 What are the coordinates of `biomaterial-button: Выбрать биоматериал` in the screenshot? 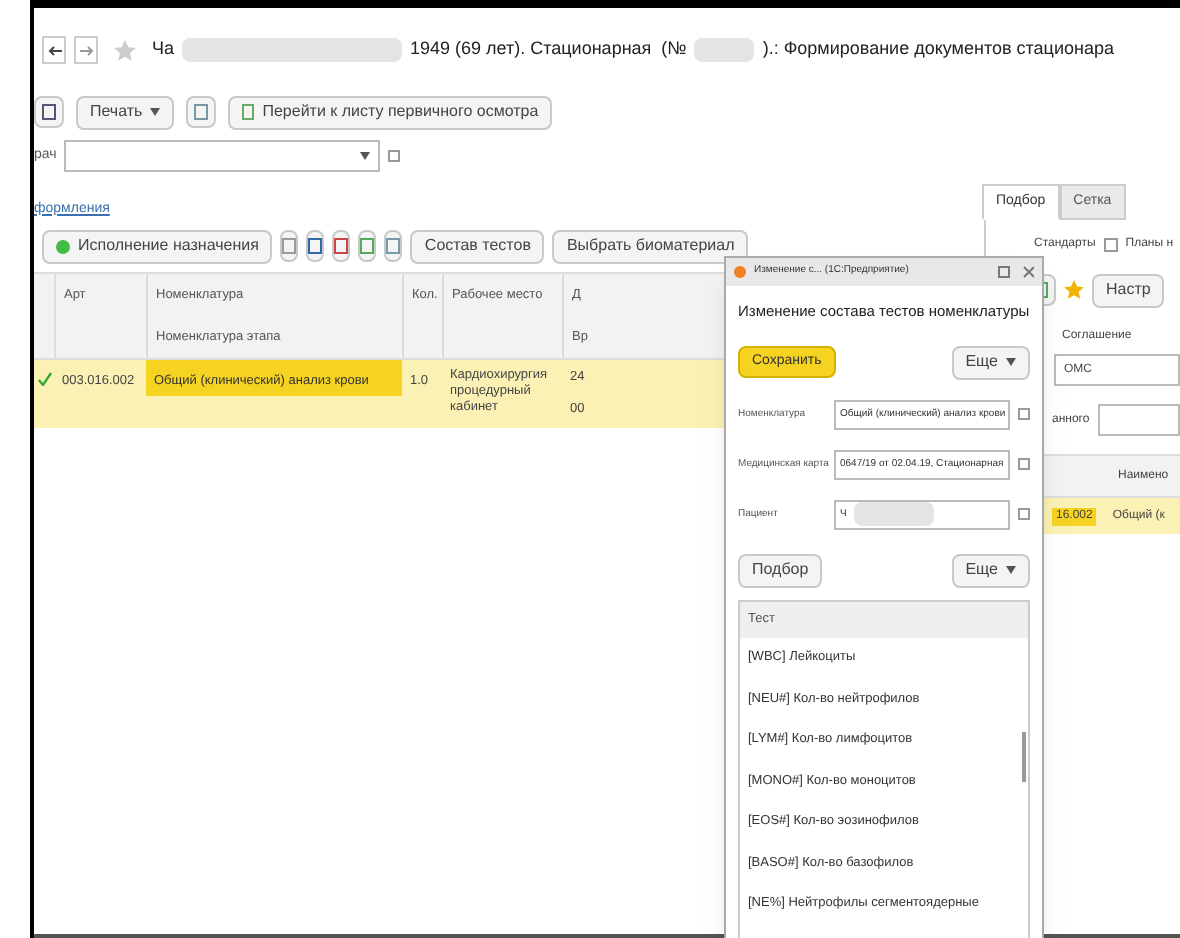 It's located at (650, 246).